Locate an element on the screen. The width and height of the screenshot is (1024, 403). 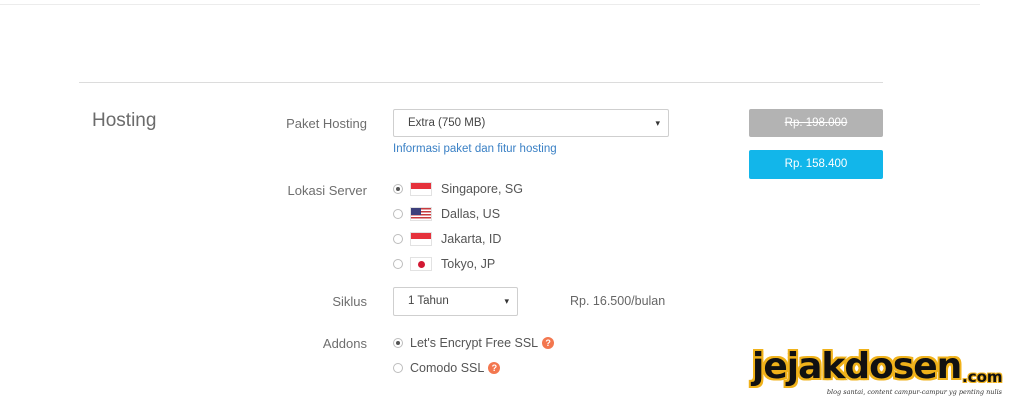
monthly-price: Rp. 16.500/bulan is located at coordinates (618, 301).